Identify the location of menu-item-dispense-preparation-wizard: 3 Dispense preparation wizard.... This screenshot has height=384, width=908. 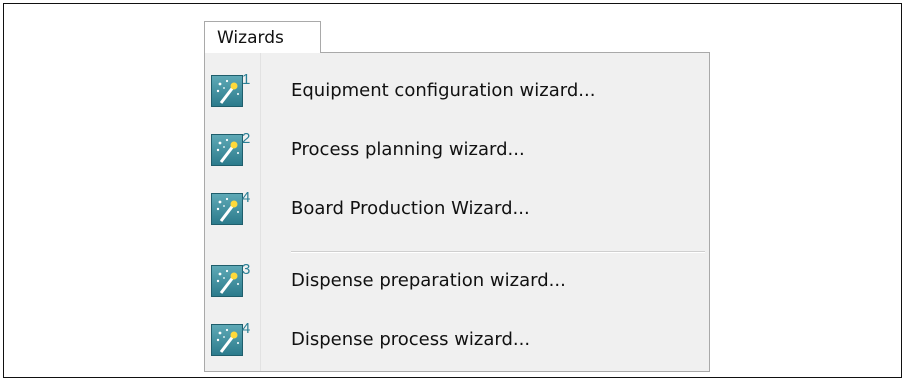
(457, 281).